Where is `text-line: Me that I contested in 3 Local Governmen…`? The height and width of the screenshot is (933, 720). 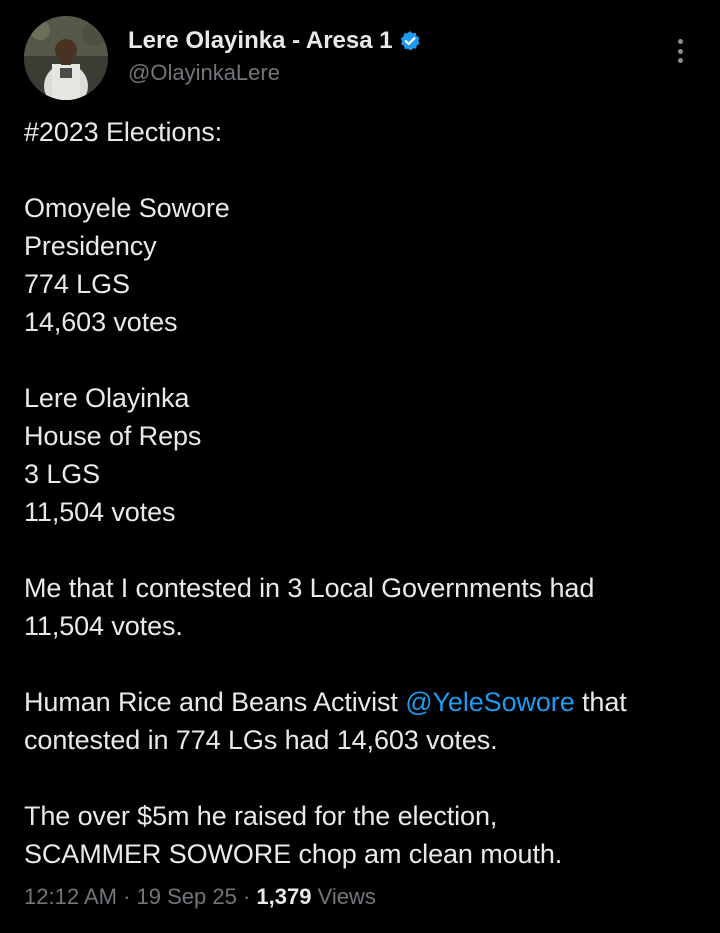 text-line: Me that I contested in 3 Local Governmen… is located at coordinates (309, 588).